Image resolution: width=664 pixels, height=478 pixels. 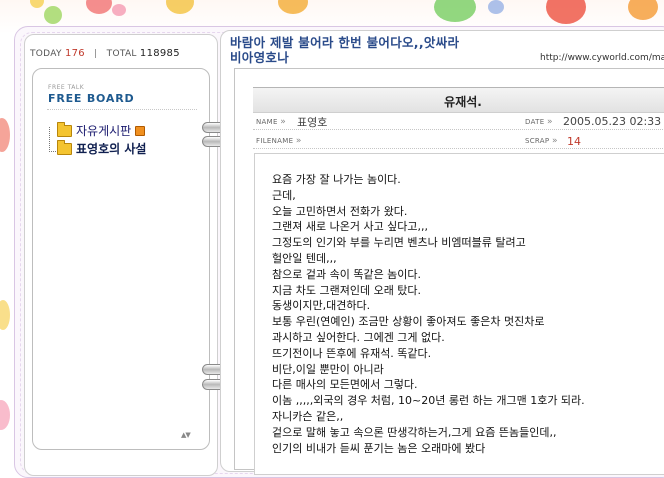 What do you see at coordinates (414, 432) in the screenshot?
I see `post-body-line: 겉으로 말해 놓고 속으론 딴생각하는거,그게 요즘 뜬놈들인데,,` at bounding box center [414, 432].